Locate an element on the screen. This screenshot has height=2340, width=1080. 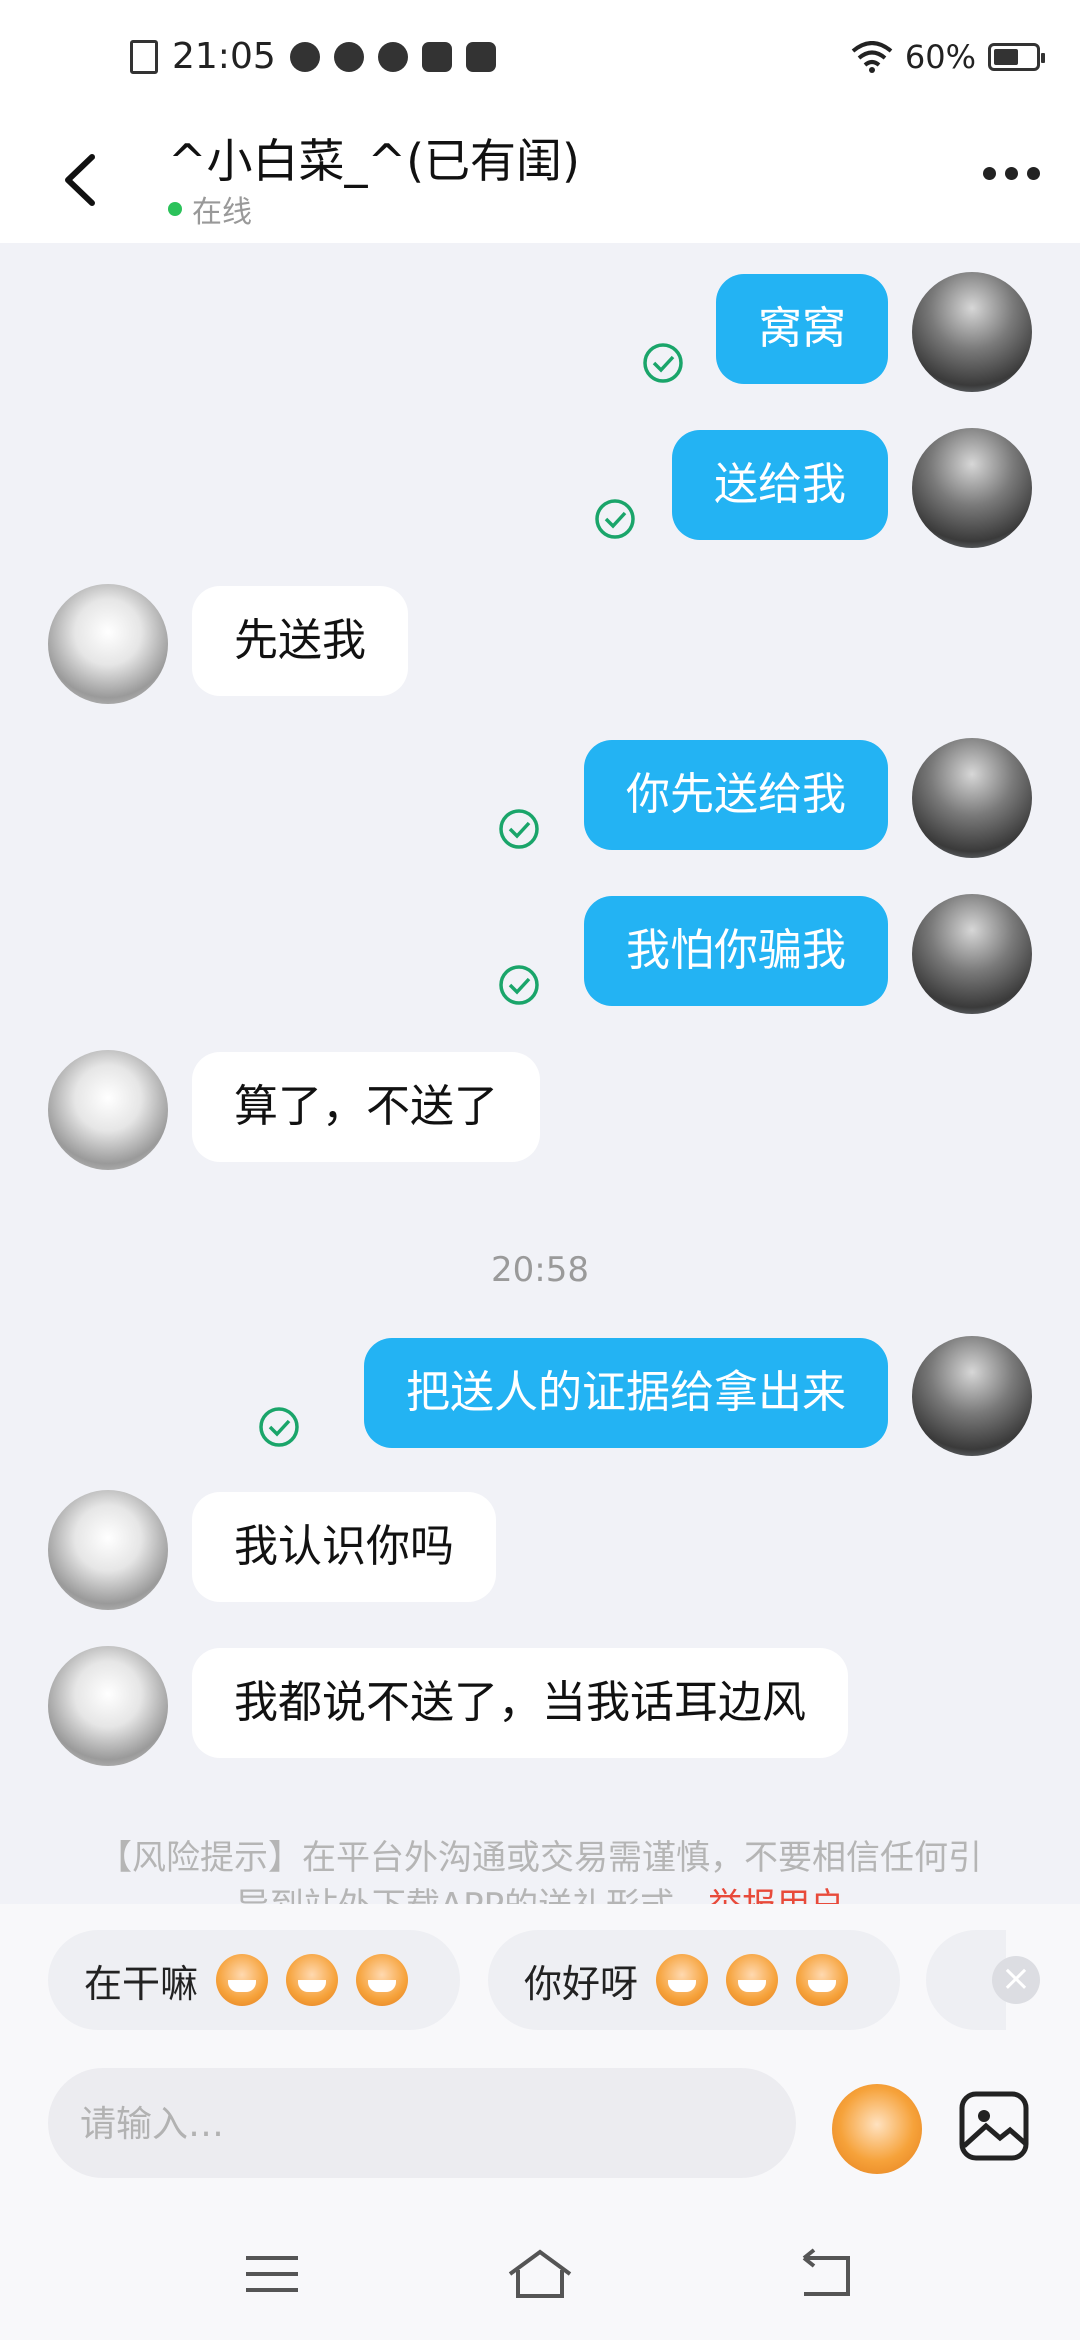
q-app-icon is located at coordinates (392, 56).